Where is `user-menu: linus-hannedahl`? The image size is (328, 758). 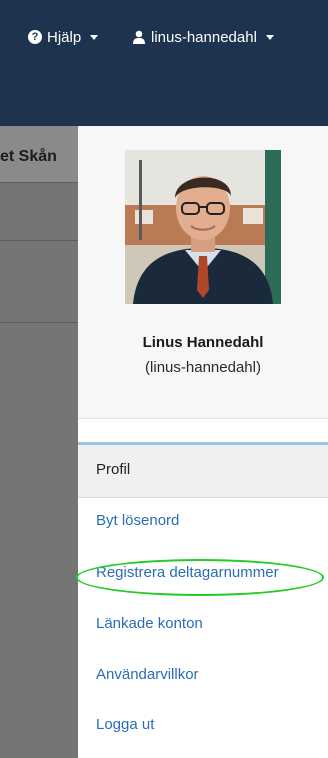 user-menu: linus-hannedahl is located at coordinates (203, 37).